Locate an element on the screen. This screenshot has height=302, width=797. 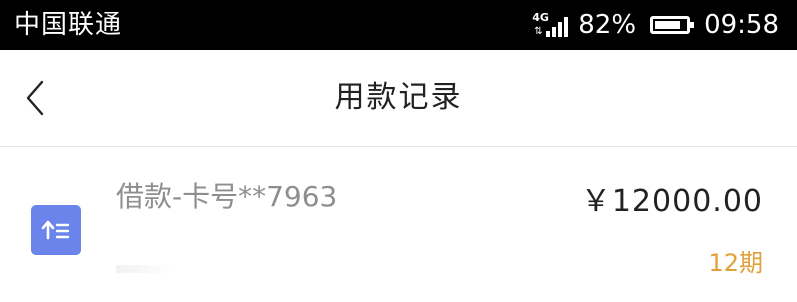
network-type-label: 4G is located at coordinates (540, 17).